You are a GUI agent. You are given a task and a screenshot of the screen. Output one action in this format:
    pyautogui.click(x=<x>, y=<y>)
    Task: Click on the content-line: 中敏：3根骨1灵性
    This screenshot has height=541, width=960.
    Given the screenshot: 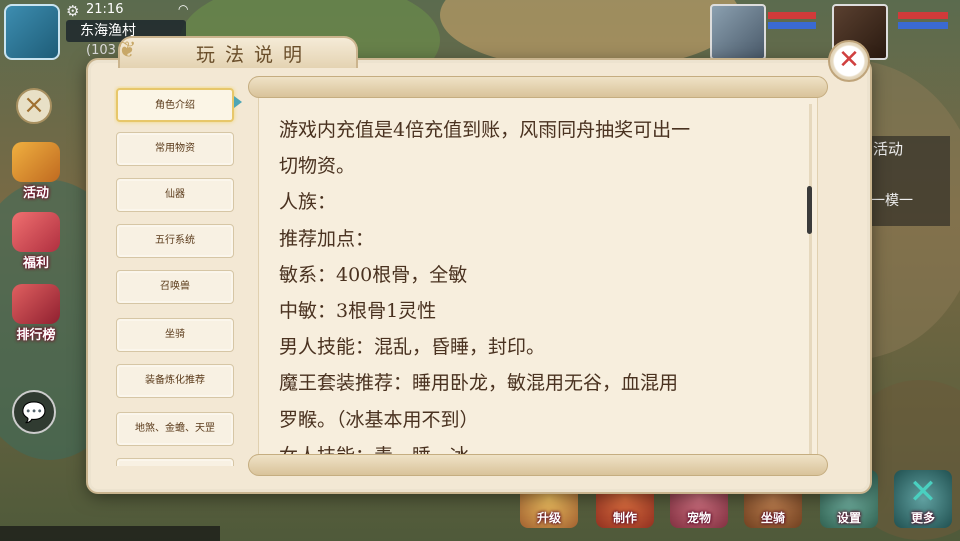 What is the action you would take?
    pyautogui.click(x=358, y=311)
    